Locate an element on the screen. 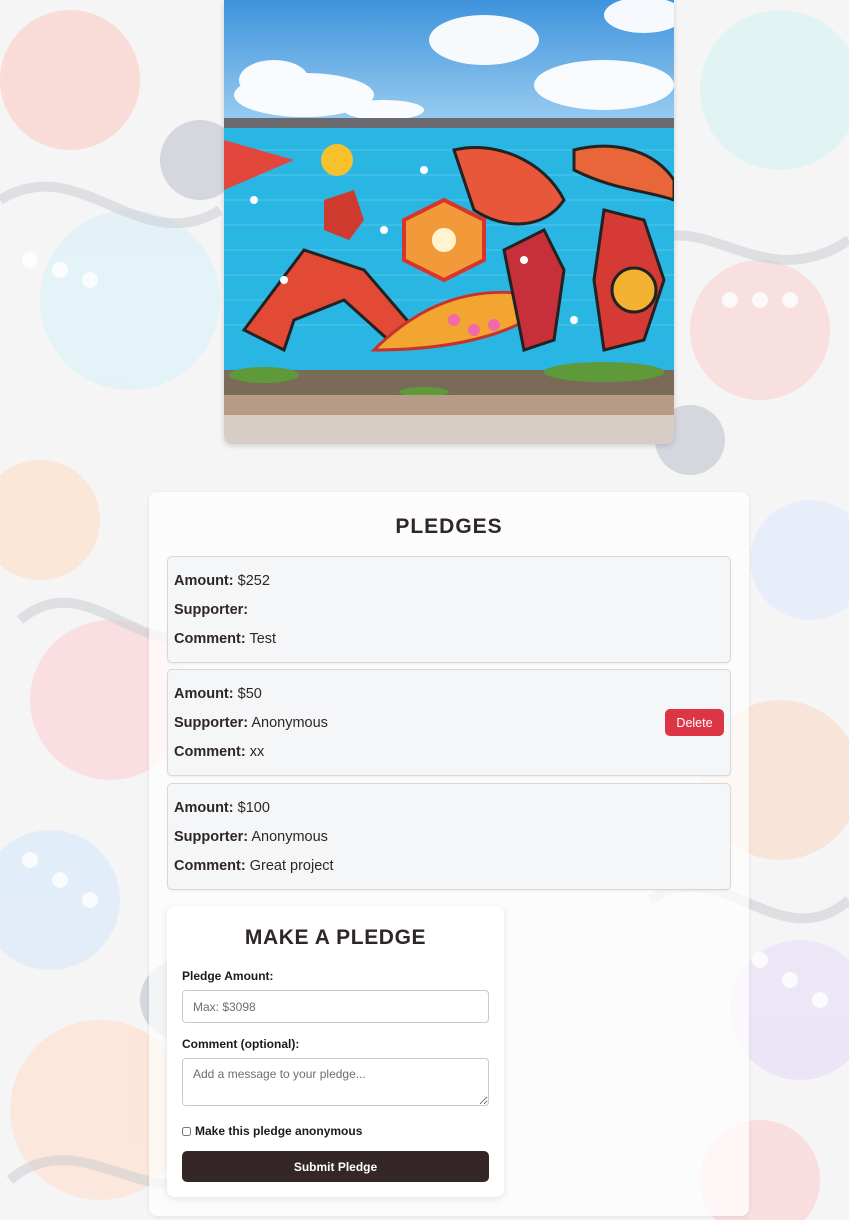 The width and height of the screenshot is (849, 1220). pledge-amount-label: Pledge Amount: is located at coordinates (228, 976).